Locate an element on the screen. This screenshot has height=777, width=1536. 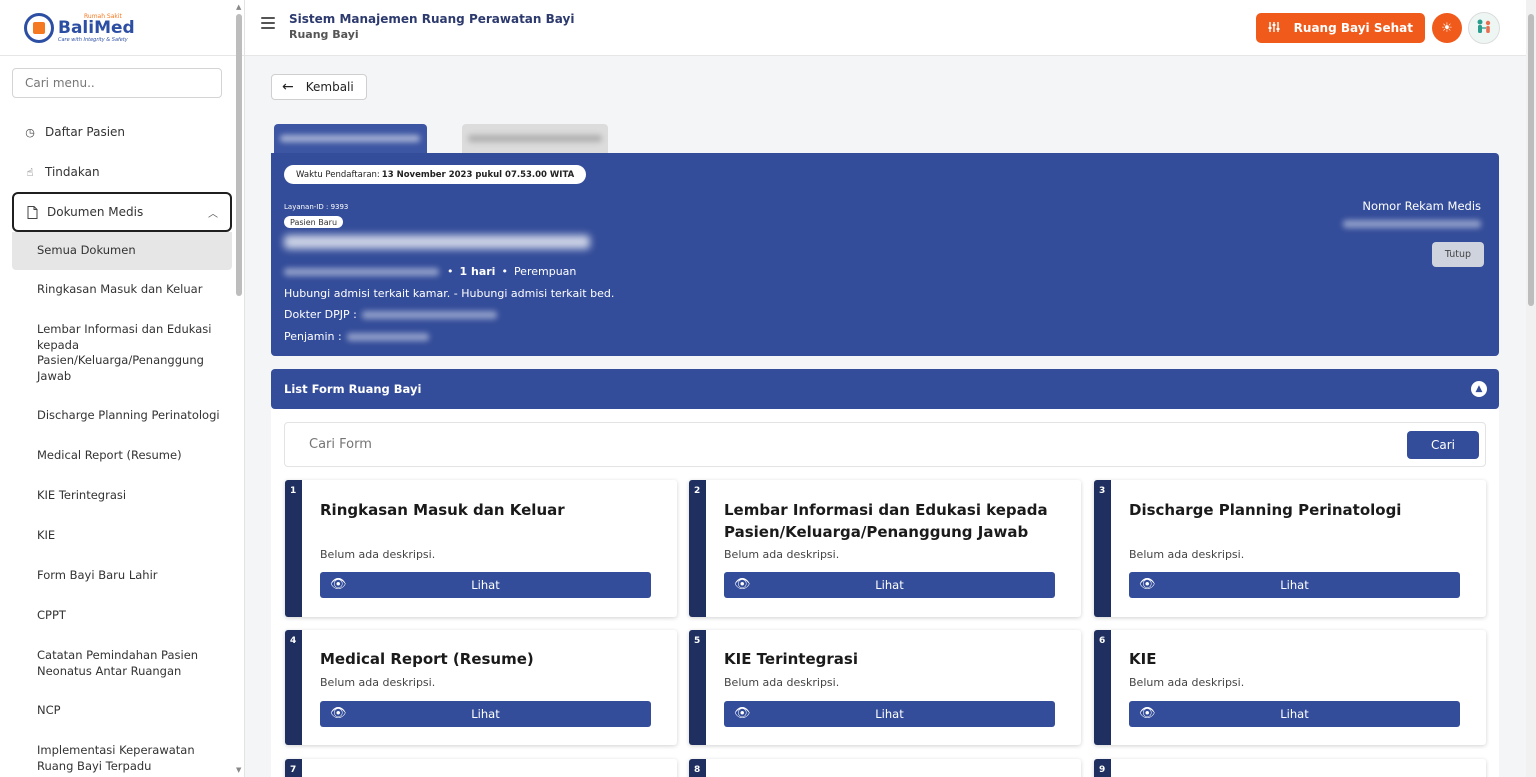
card-number: 5 is located at coordinates (697, 641).